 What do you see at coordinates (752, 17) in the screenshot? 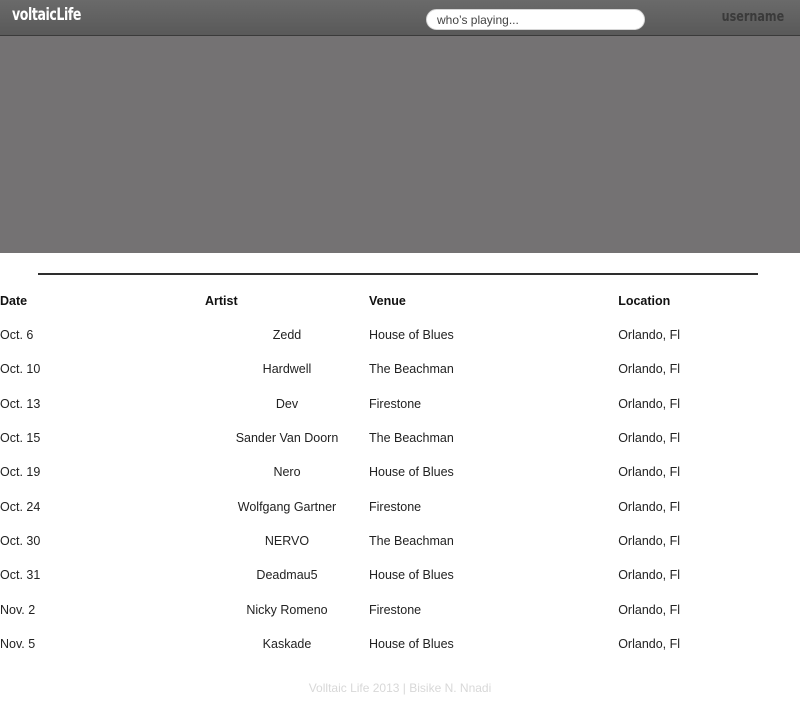
I see `username-link: username` at bounding box center [752, 17].